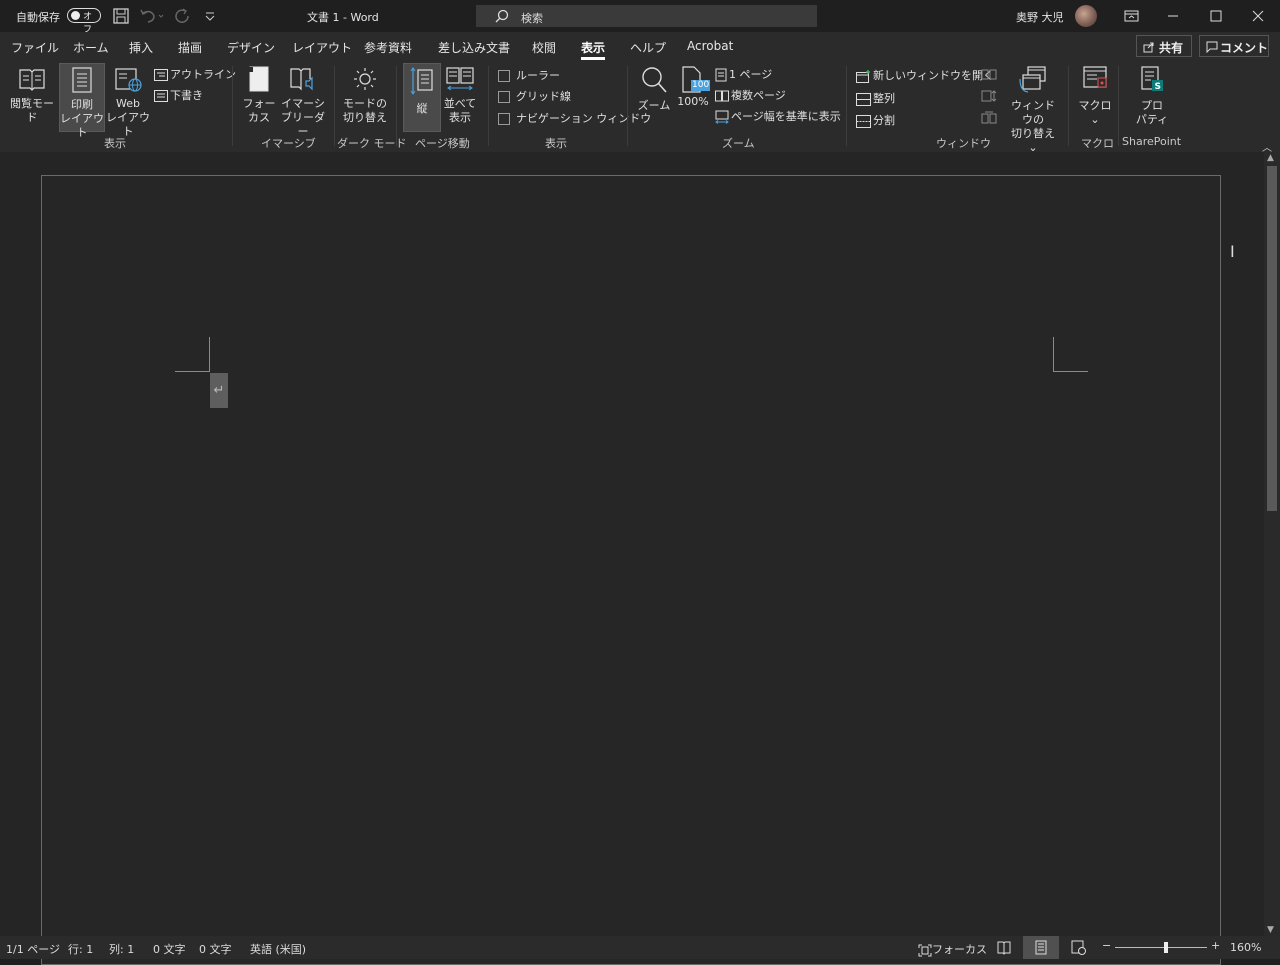  What do you see at coordinates (1152, 119) in the screenshot?
I see `properties-label-2: パティ` at bounding box center [1152, 119].